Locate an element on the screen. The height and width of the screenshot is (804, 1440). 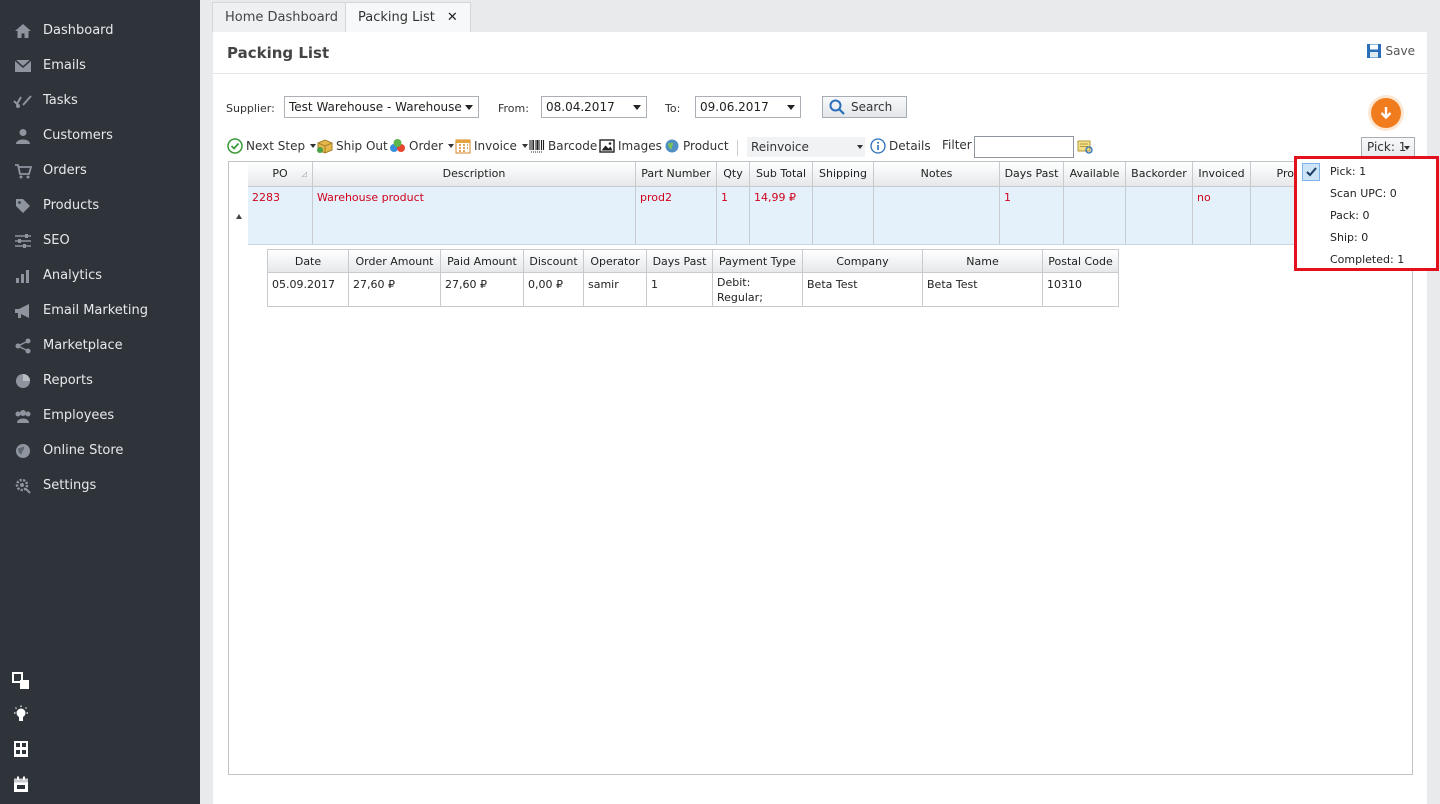
sidebar-item-label: Email Marketing is located at coordinates (95, 310).